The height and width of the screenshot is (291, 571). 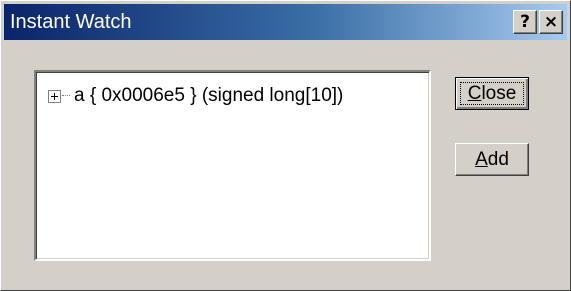 What do you see at coordinates (209, 95) in the screenshot?
I see `watch-expression: a { 0x0006e5 } (signed long[10])` at bounding box center [209, 95].